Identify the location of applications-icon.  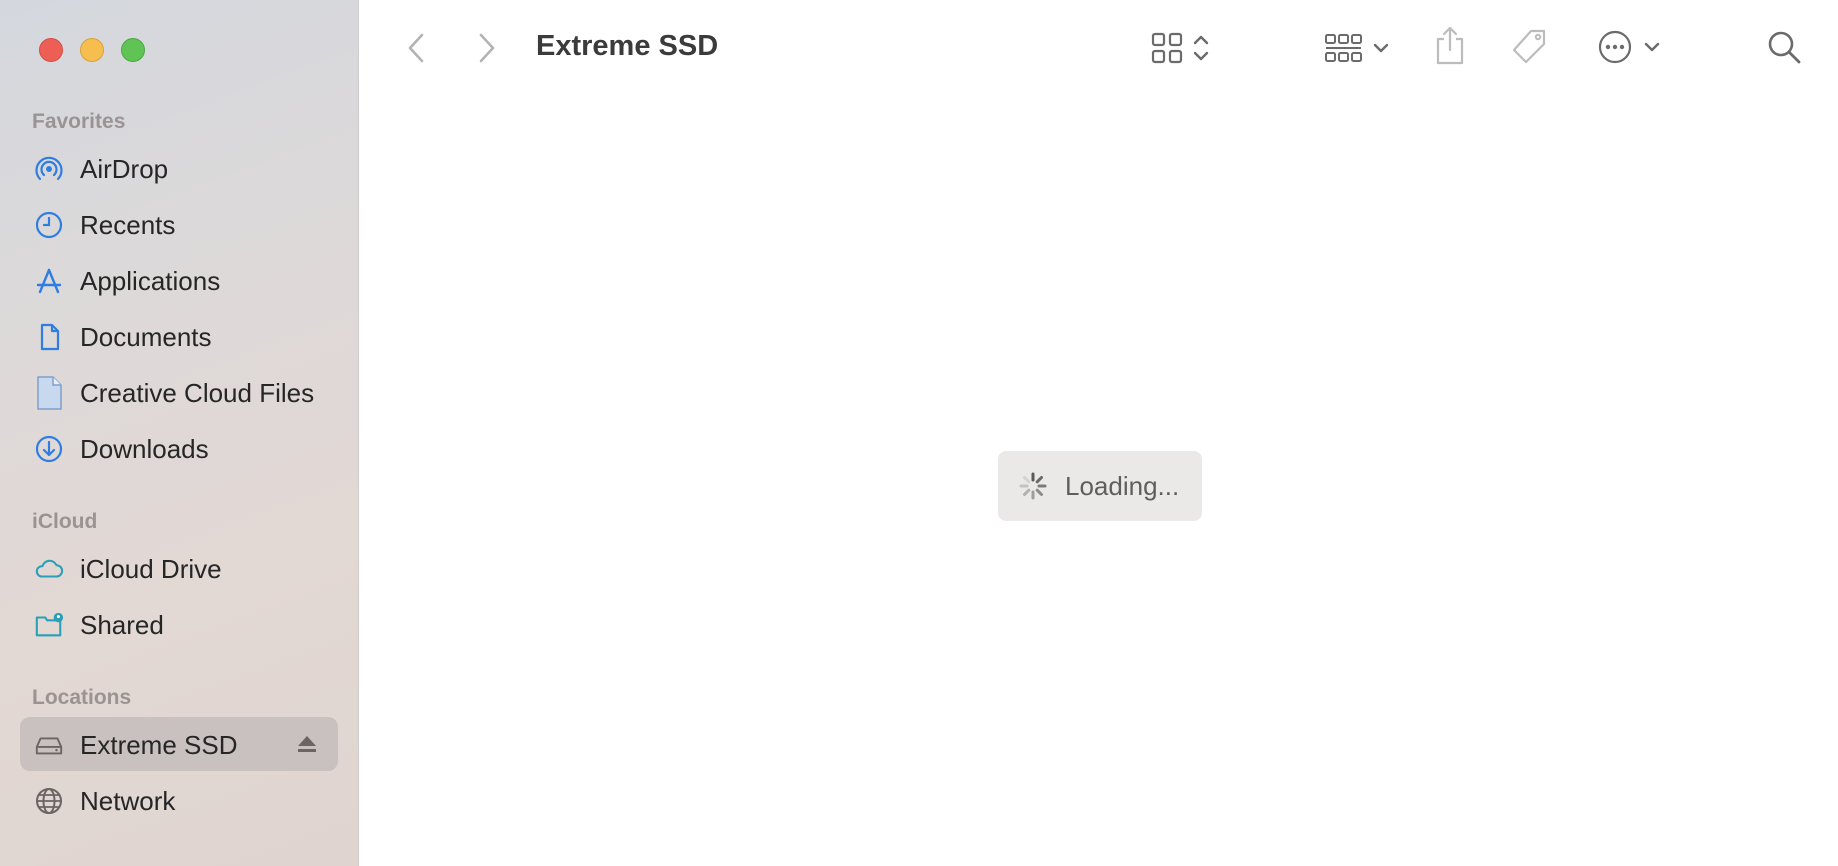
(49, 281).